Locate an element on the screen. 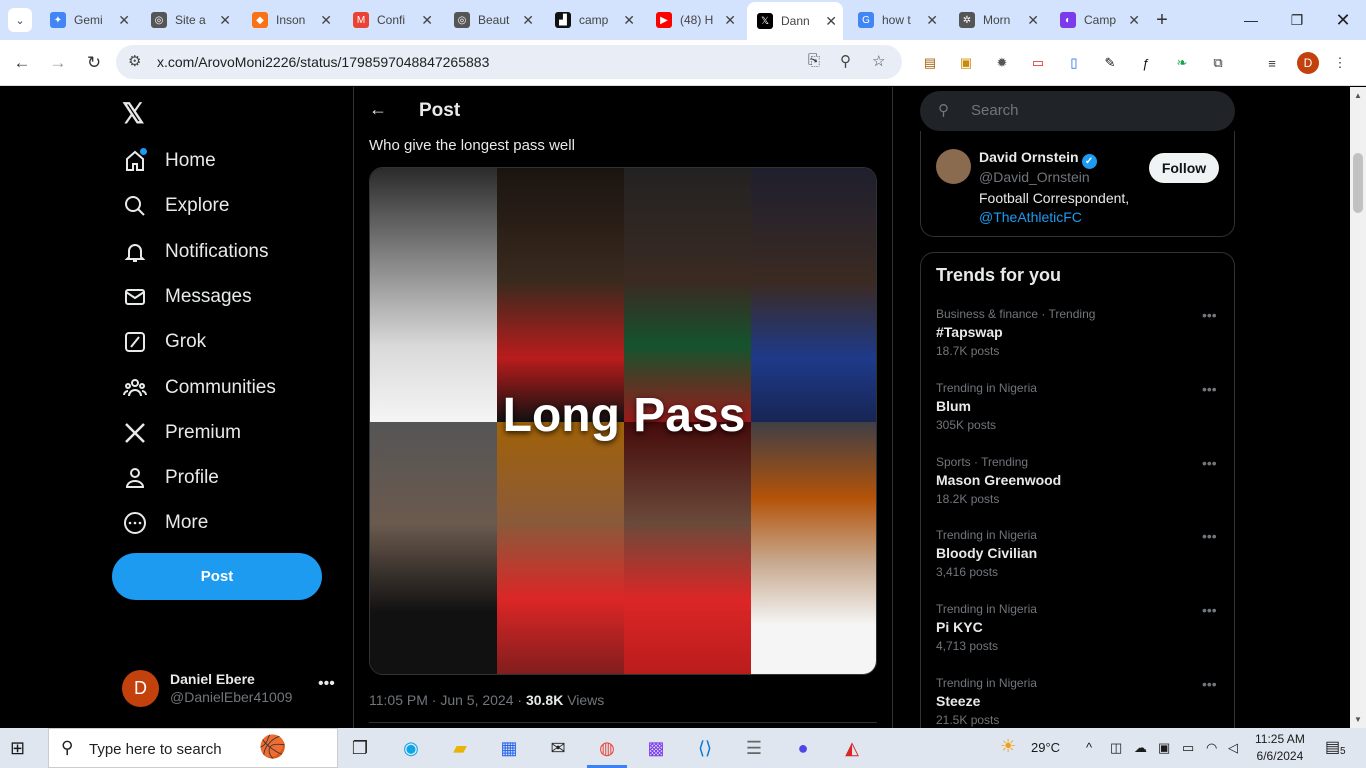  mail-icon: ✉ is located at coordinates (558, 748).